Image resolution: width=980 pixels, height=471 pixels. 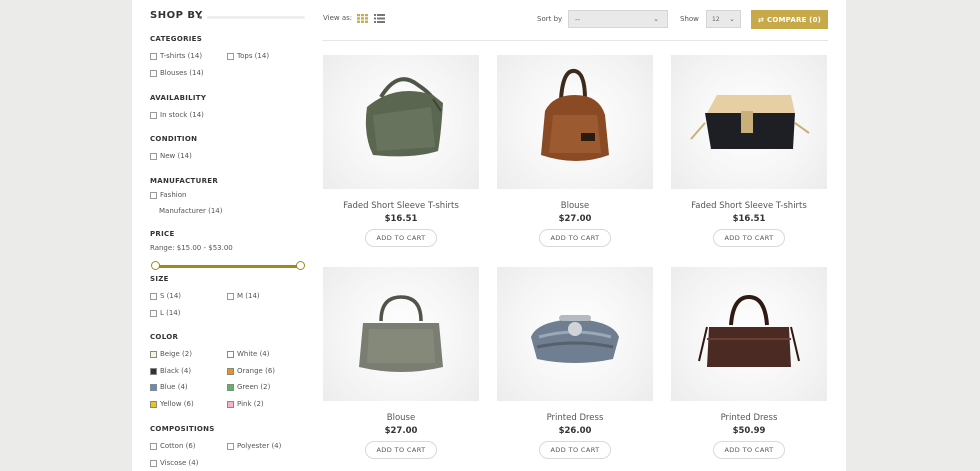 What do you see at coordinates (176, 39) in the screenshot?
I see `categories-title: CATEGORIES` at bounding box center [176, 39].